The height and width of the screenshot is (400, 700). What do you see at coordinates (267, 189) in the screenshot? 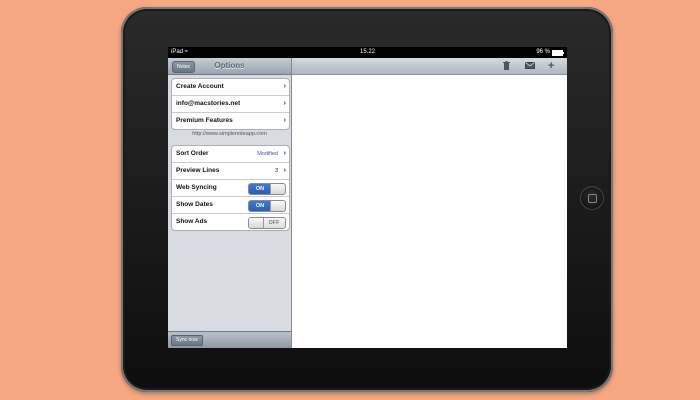
I see `web-syncing-toggle: ON` at bounding box center [267, 189].